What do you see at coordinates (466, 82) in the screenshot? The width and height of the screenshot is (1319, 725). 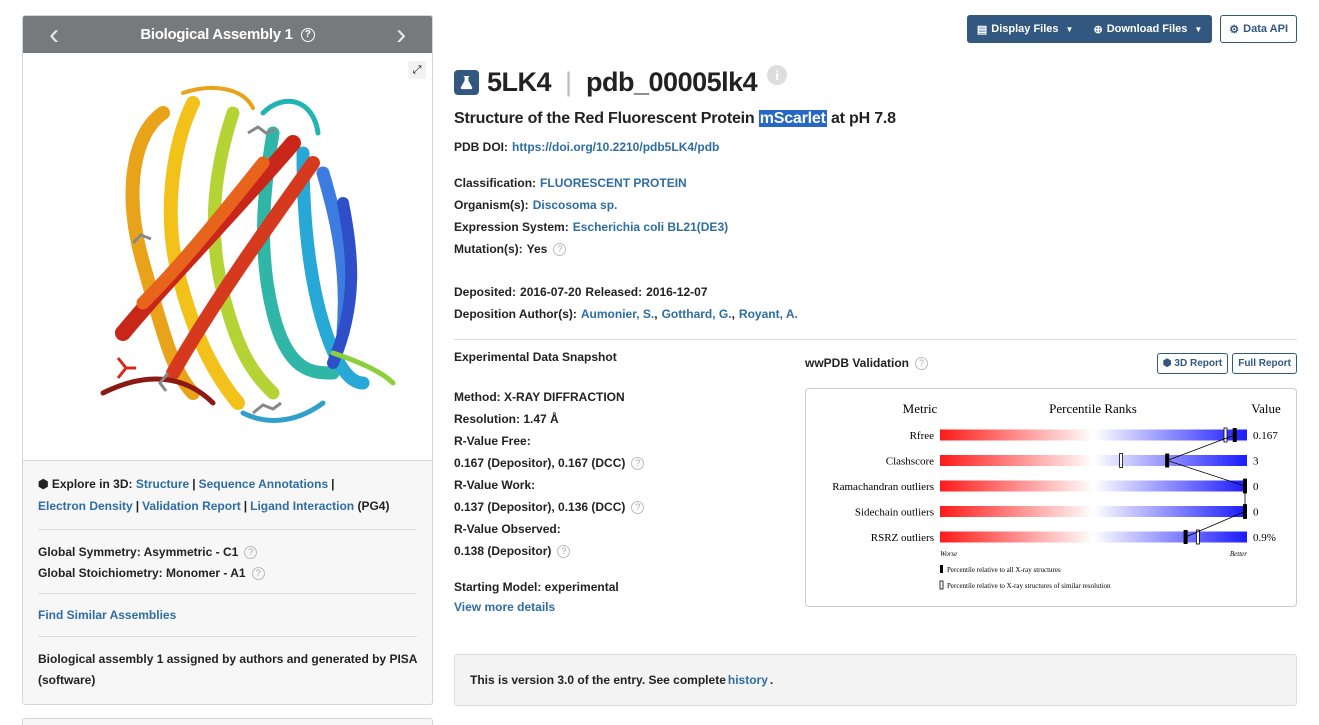 I see `flask-icon` at bounding box center [466, 82].